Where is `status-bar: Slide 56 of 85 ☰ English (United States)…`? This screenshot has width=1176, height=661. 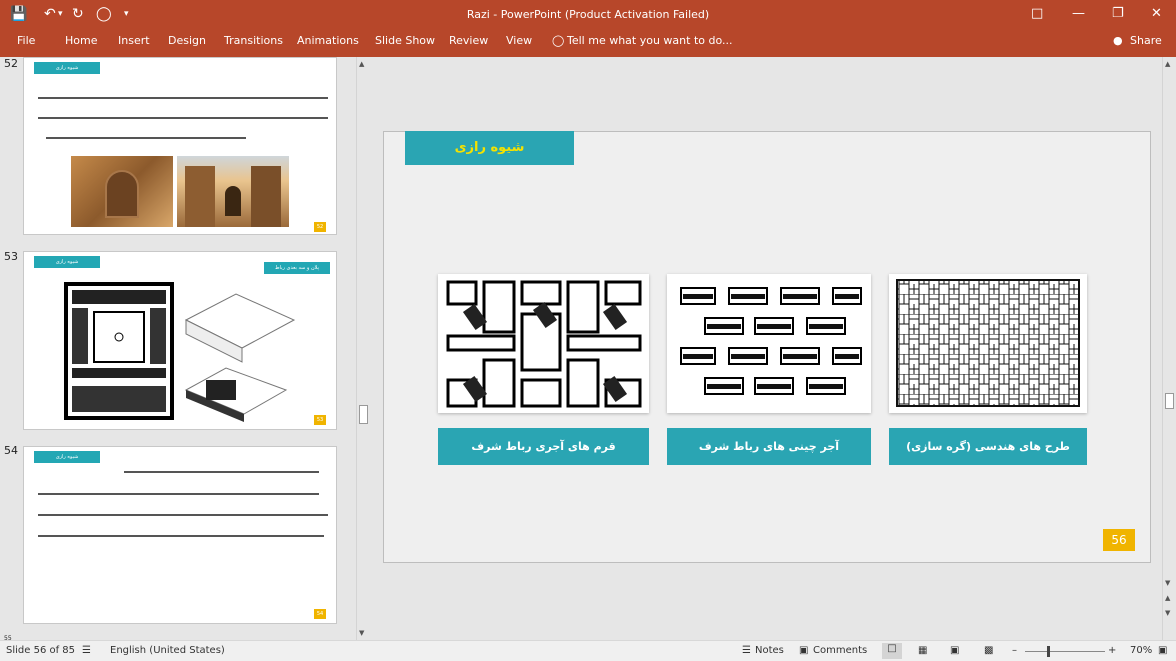 status-bar: Slide 56 of 85 ☰ English (United States)… is located at coordinates (588, 650).